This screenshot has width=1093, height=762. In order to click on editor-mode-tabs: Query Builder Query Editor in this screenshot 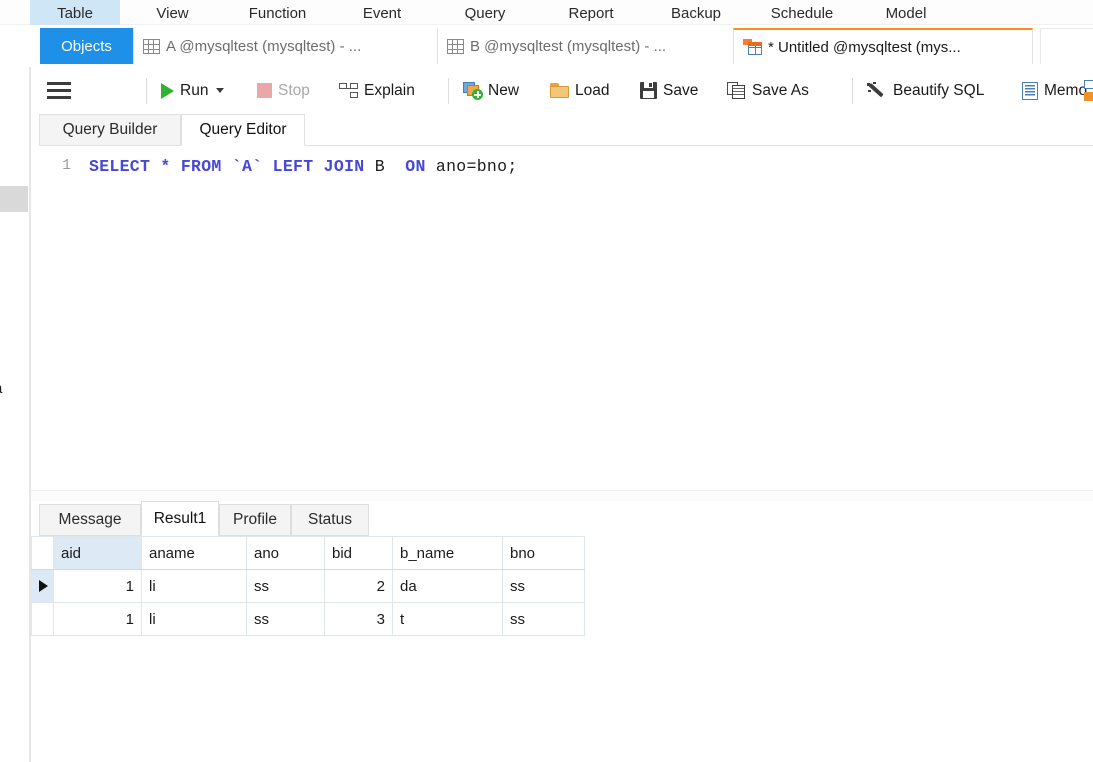, I will do `click(561, 130)`.